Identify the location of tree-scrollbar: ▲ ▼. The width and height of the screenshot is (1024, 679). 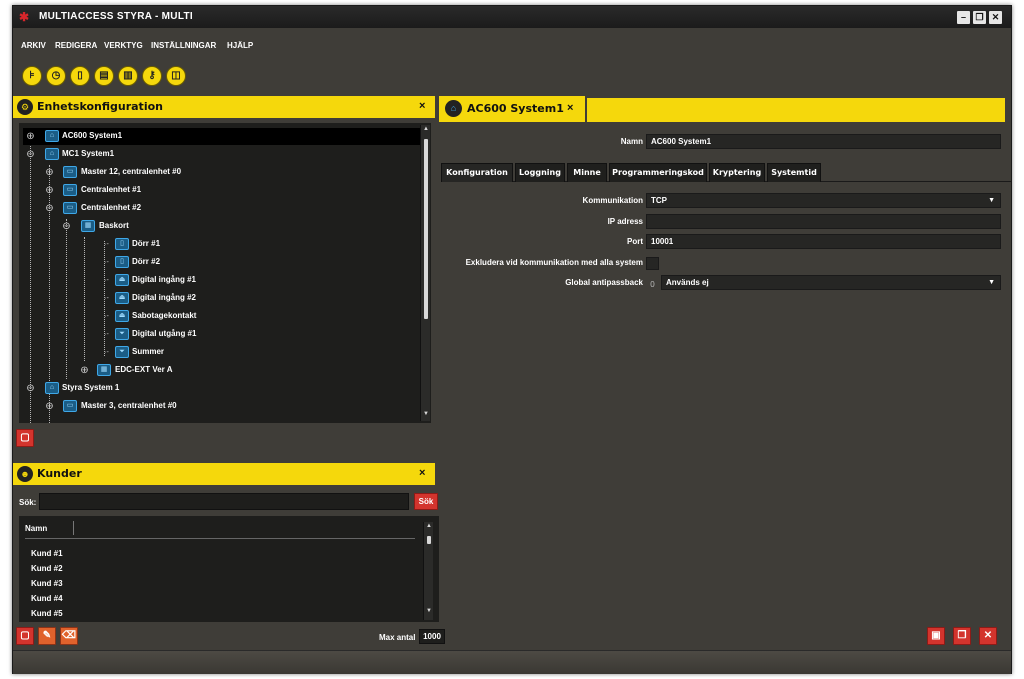
(425, 273).